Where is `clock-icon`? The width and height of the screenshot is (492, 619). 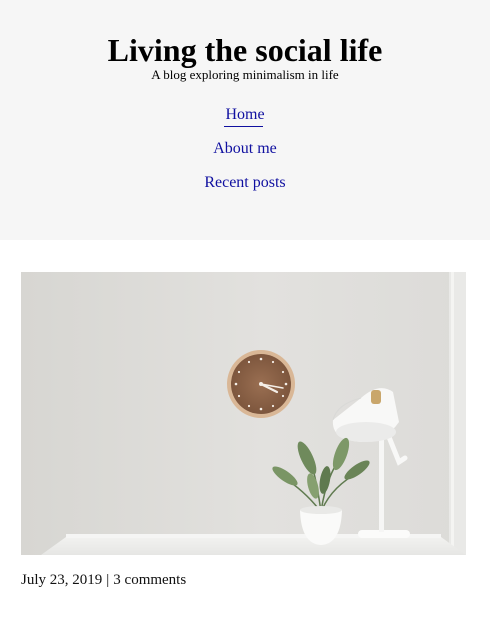 clock-icon is located at coordinates (261, 384).